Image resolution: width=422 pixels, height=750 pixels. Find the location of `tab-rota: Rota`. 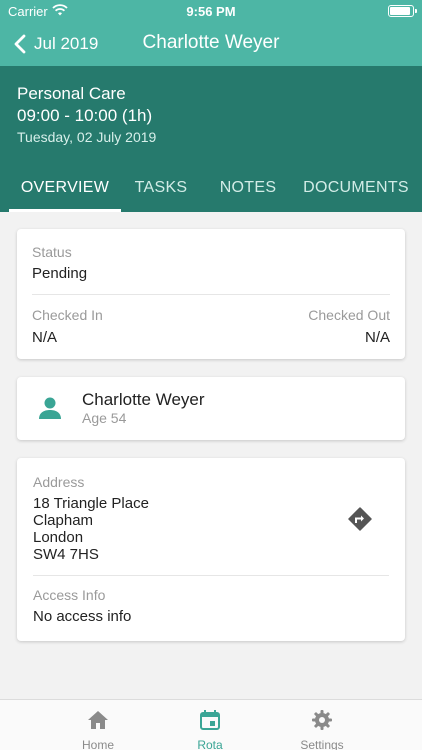

tab-rota: Rota is located at coordinates (210, 725).